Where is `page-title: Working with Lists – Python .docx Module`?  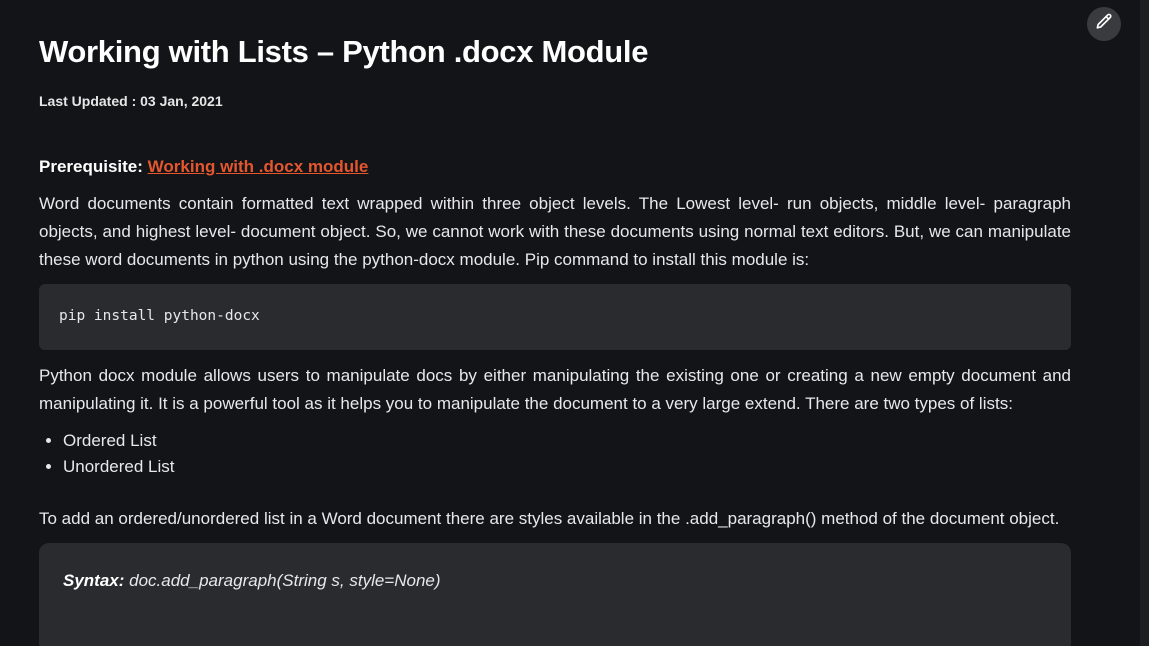 page-title: Working with Lists – Python .docx Module is located at coordinates (344, 51).